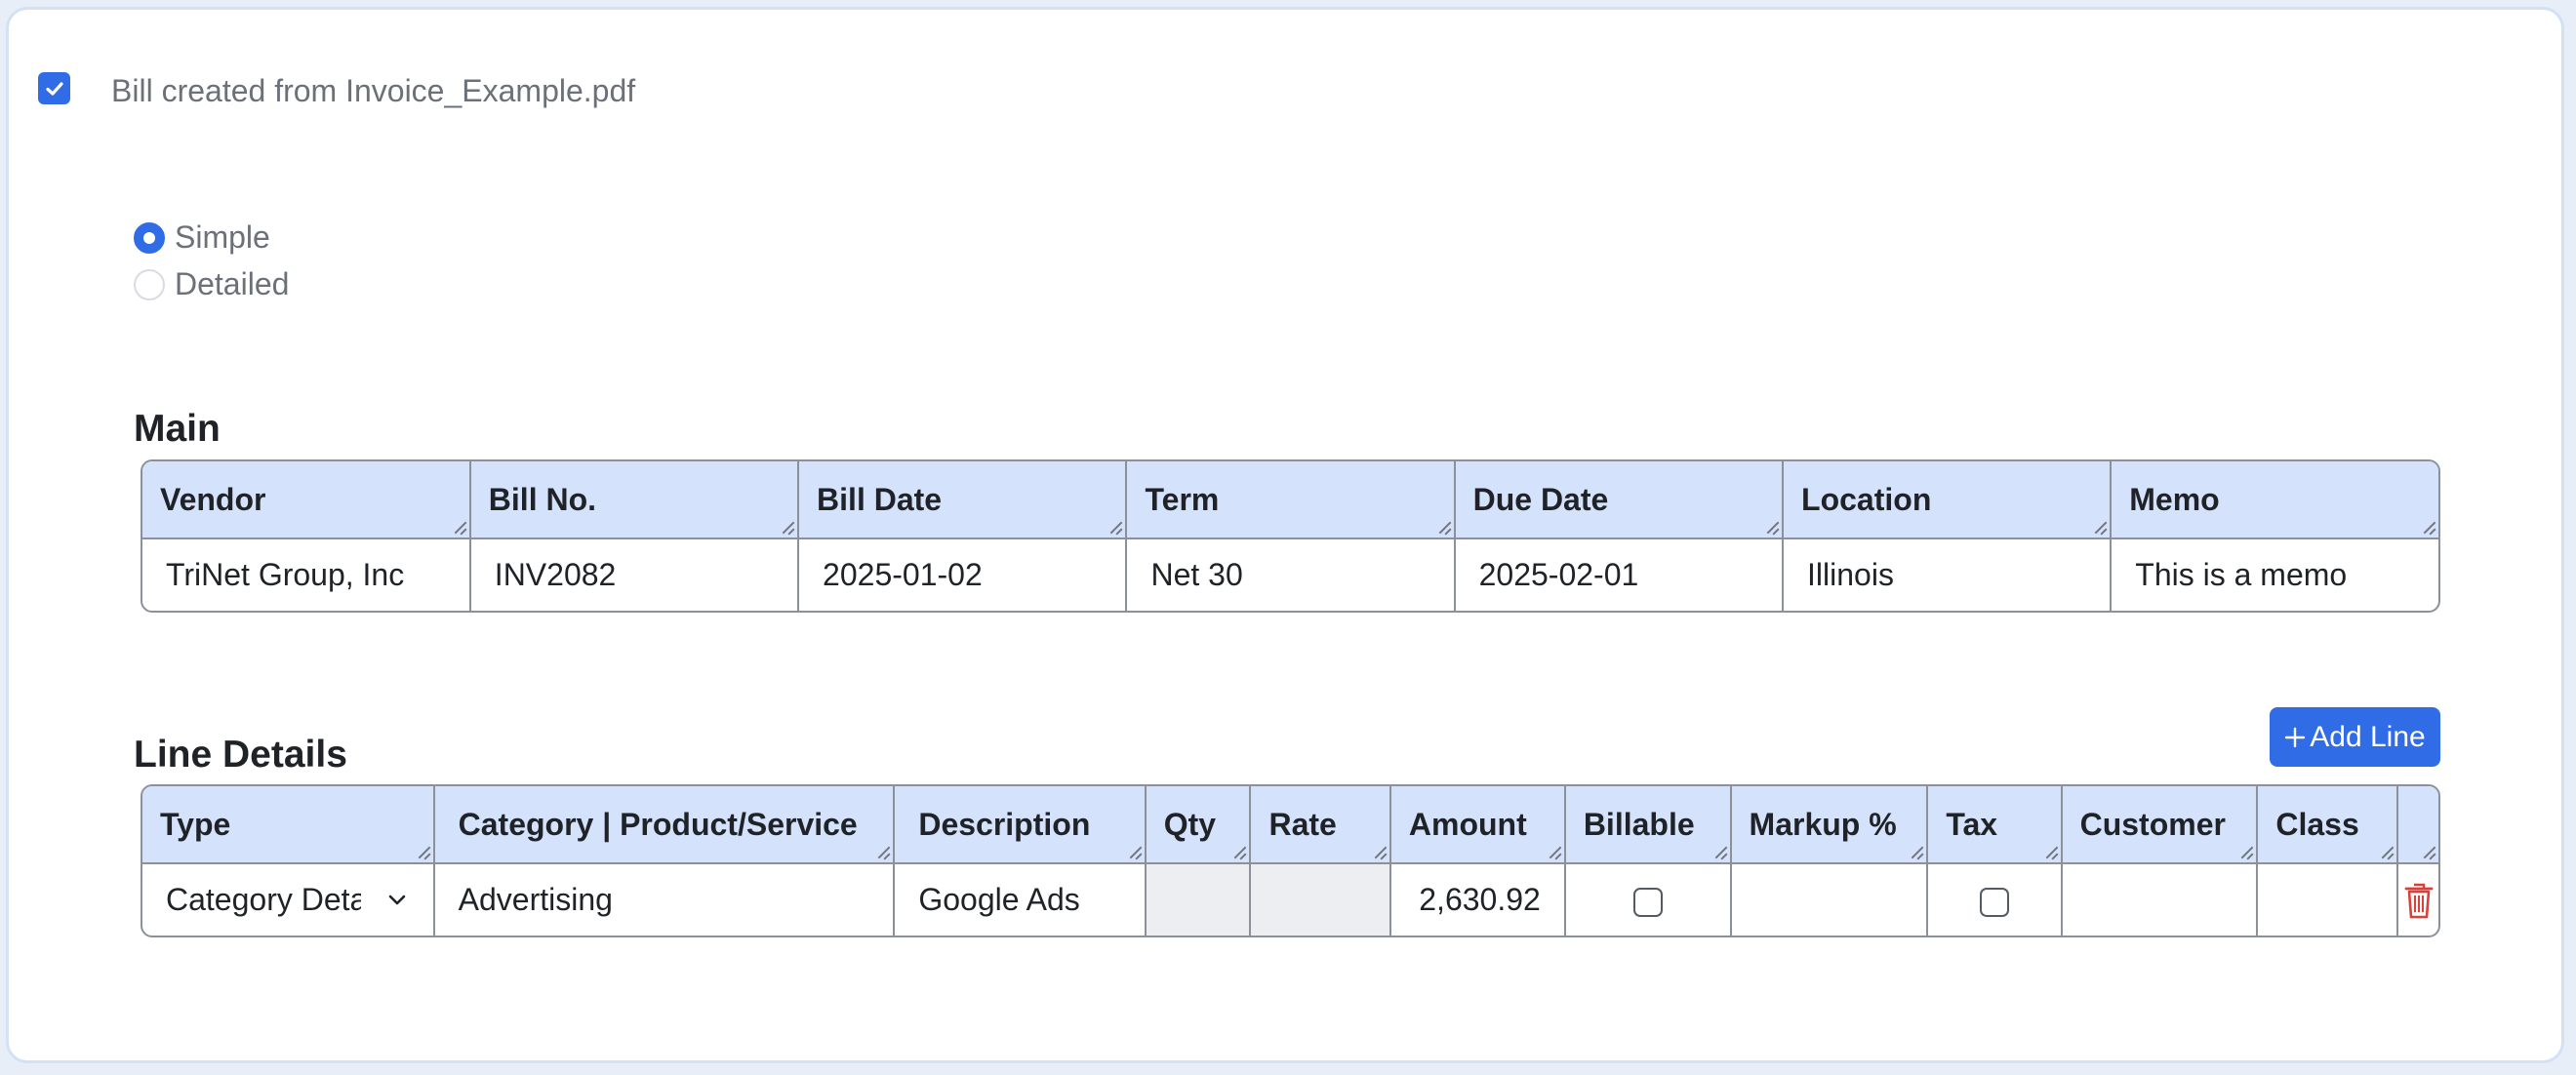 Image resolution: width=2576 pixels, height=1075 pixels. What do you see at coordinates (1620, 500) in the screenshot?
I see `header-due-date: Due Date` at bounding box center [1620, 500].